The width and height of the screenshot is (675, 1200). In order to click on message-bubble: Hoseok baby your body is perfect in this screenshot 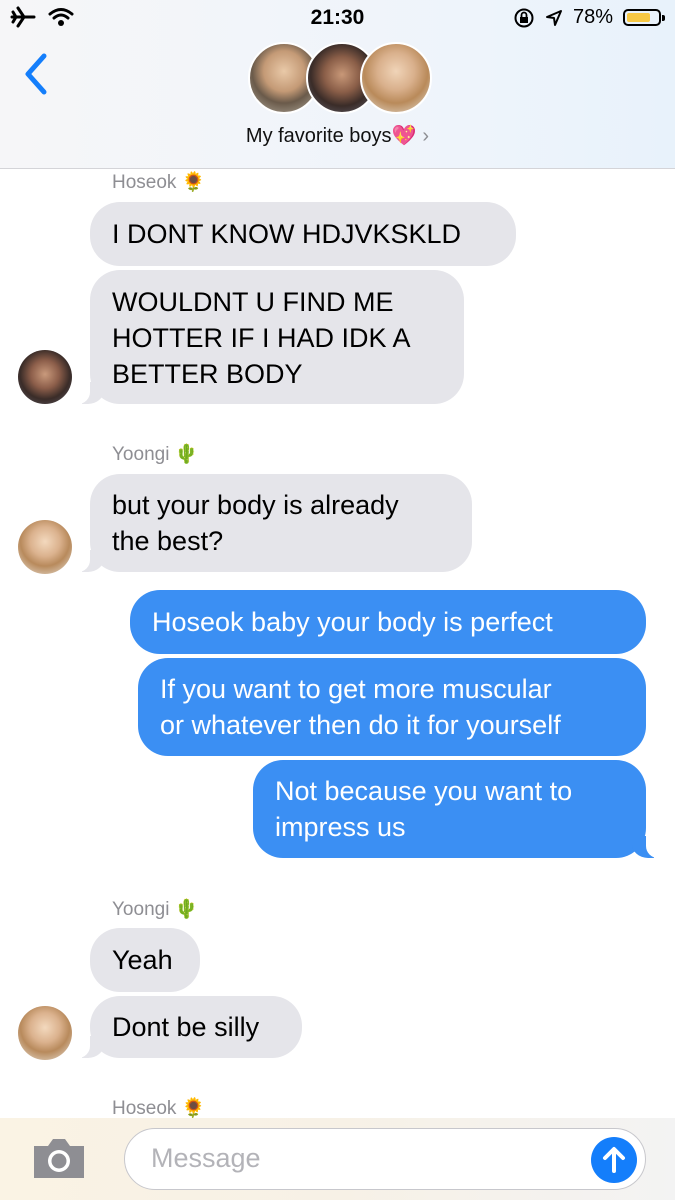, I will do `click(388, 622)`.